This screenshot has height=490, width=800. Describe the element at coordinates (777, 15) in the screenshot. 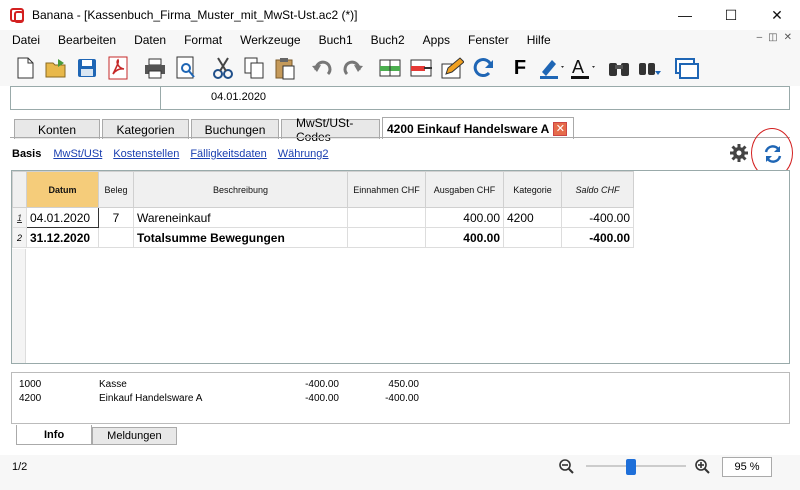

I see `close-window-button: ✕` at that location.